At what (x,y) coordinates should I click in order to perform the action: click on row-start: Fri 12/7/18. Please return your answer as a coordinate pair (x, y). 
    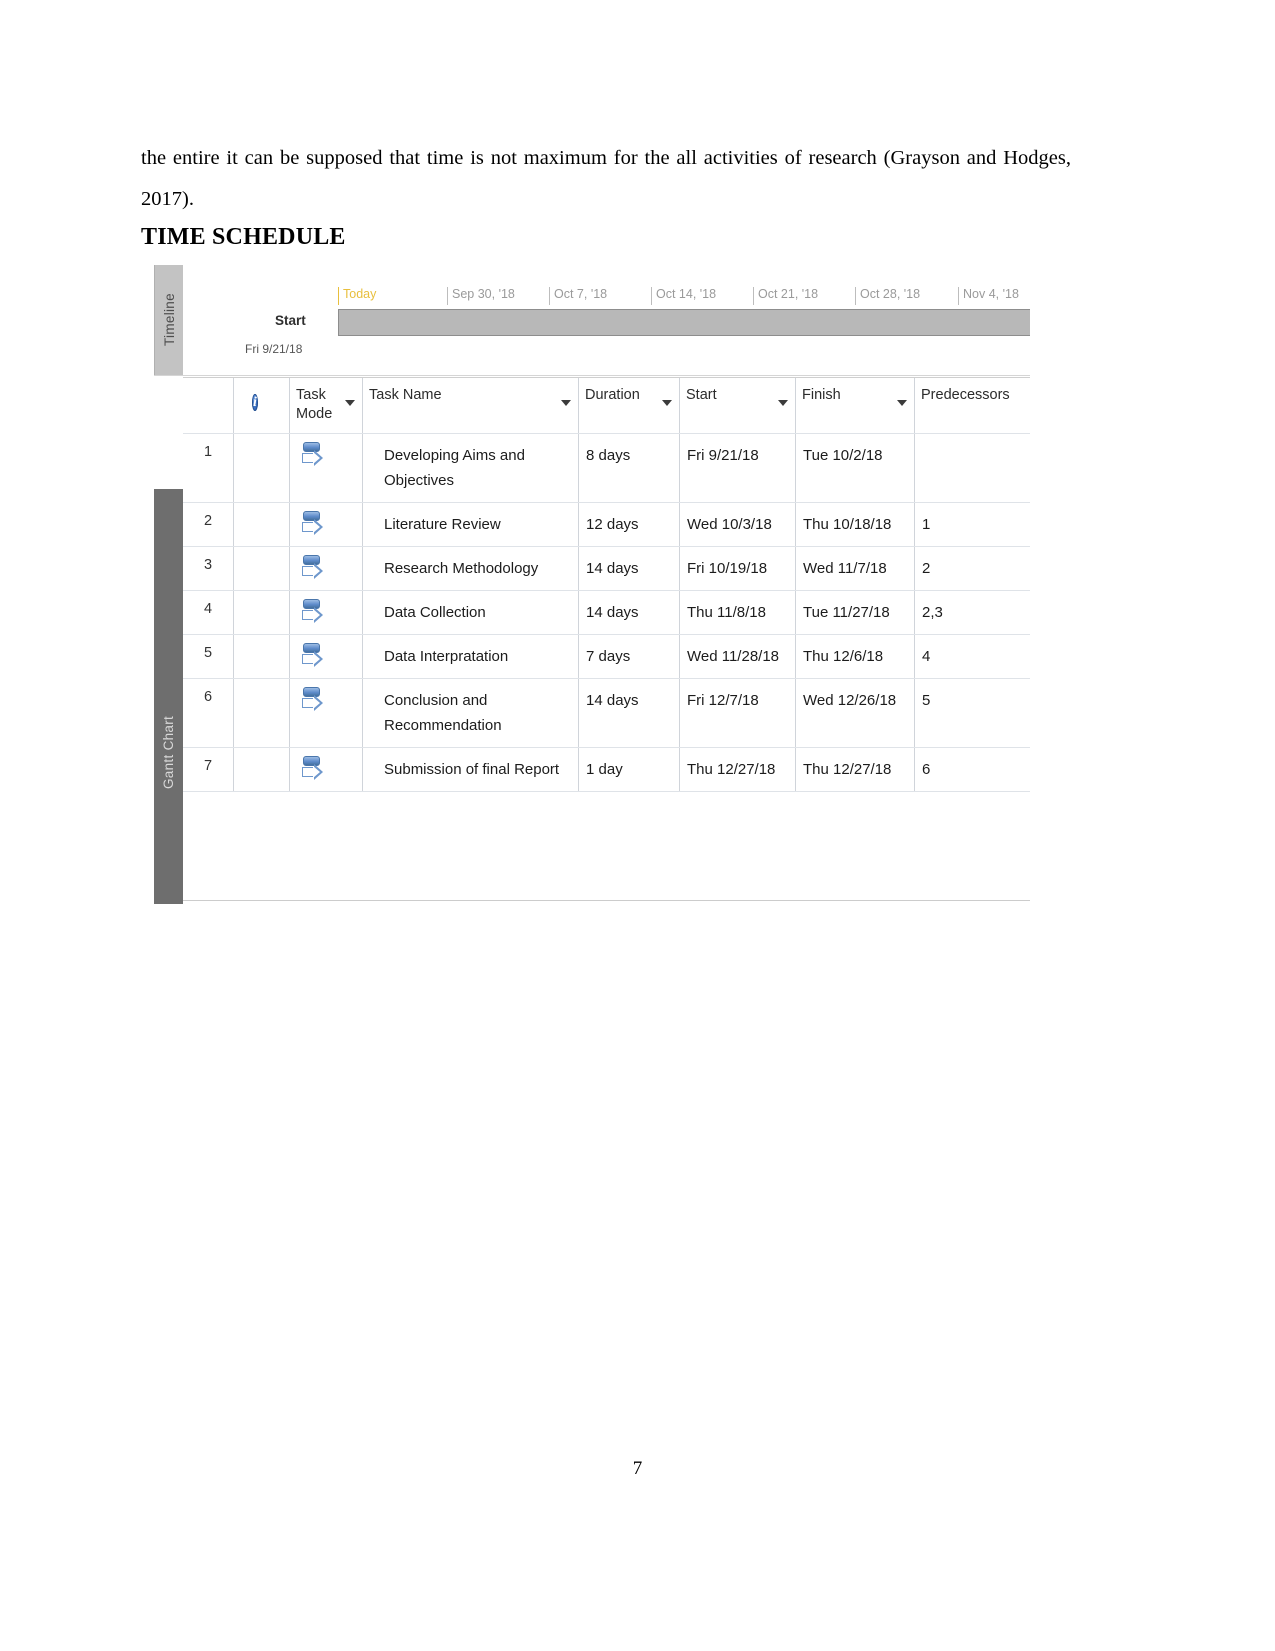
    Looking at the image, I should click on (737, 713).